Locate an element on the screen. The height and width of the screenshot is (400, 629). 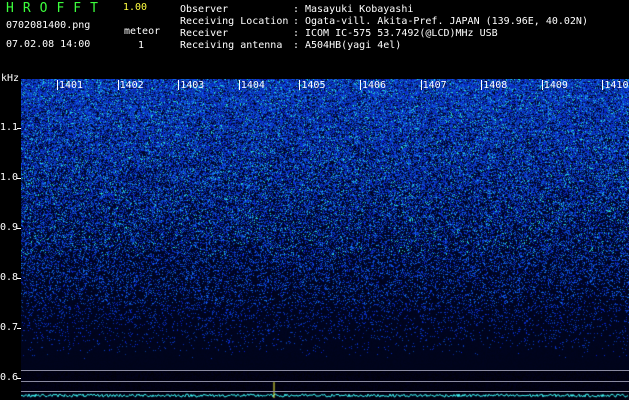
info-antenna: Receiving antenna: A504HB(yagi 4el) is located at coordinates (290, 46).